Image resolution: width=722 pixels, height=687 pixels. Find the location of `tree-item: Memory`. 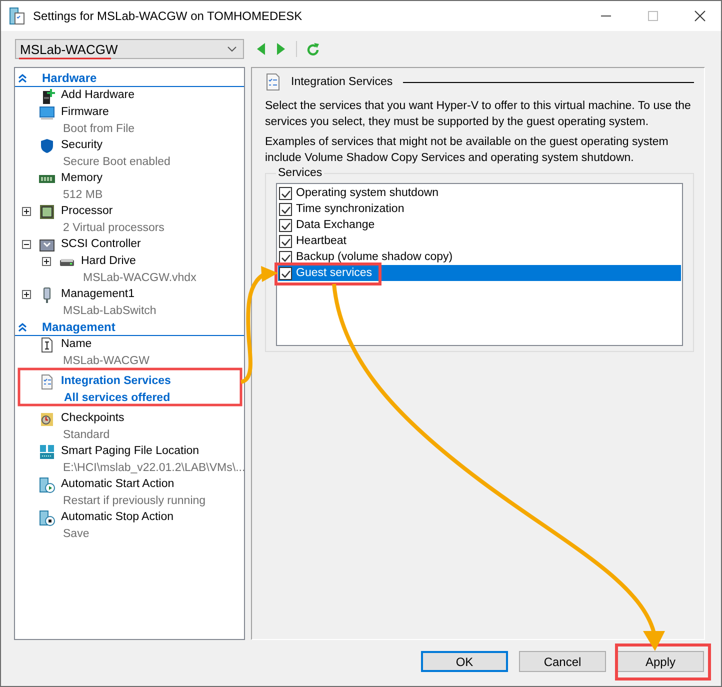

tree-item: Memory is located at coordinates (82, 178).